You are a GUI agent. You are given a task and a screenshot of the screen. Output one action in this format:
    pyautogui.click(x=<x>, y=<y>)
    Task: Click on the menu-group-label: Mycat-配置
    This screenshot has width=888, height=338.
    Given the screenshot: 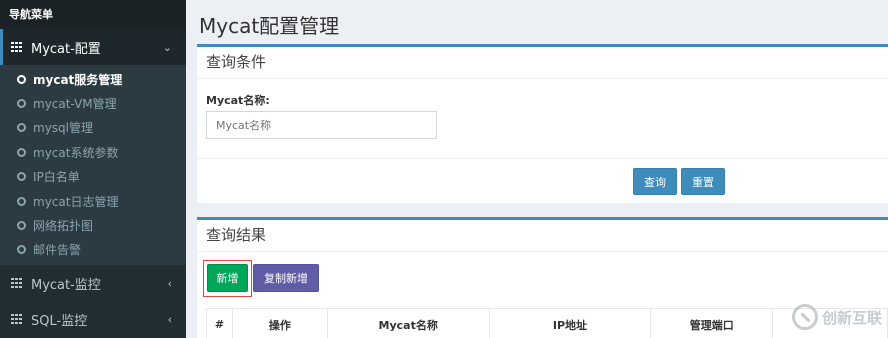 What is the action you would take?
    pyautogui.click(x=66, y=49)
    